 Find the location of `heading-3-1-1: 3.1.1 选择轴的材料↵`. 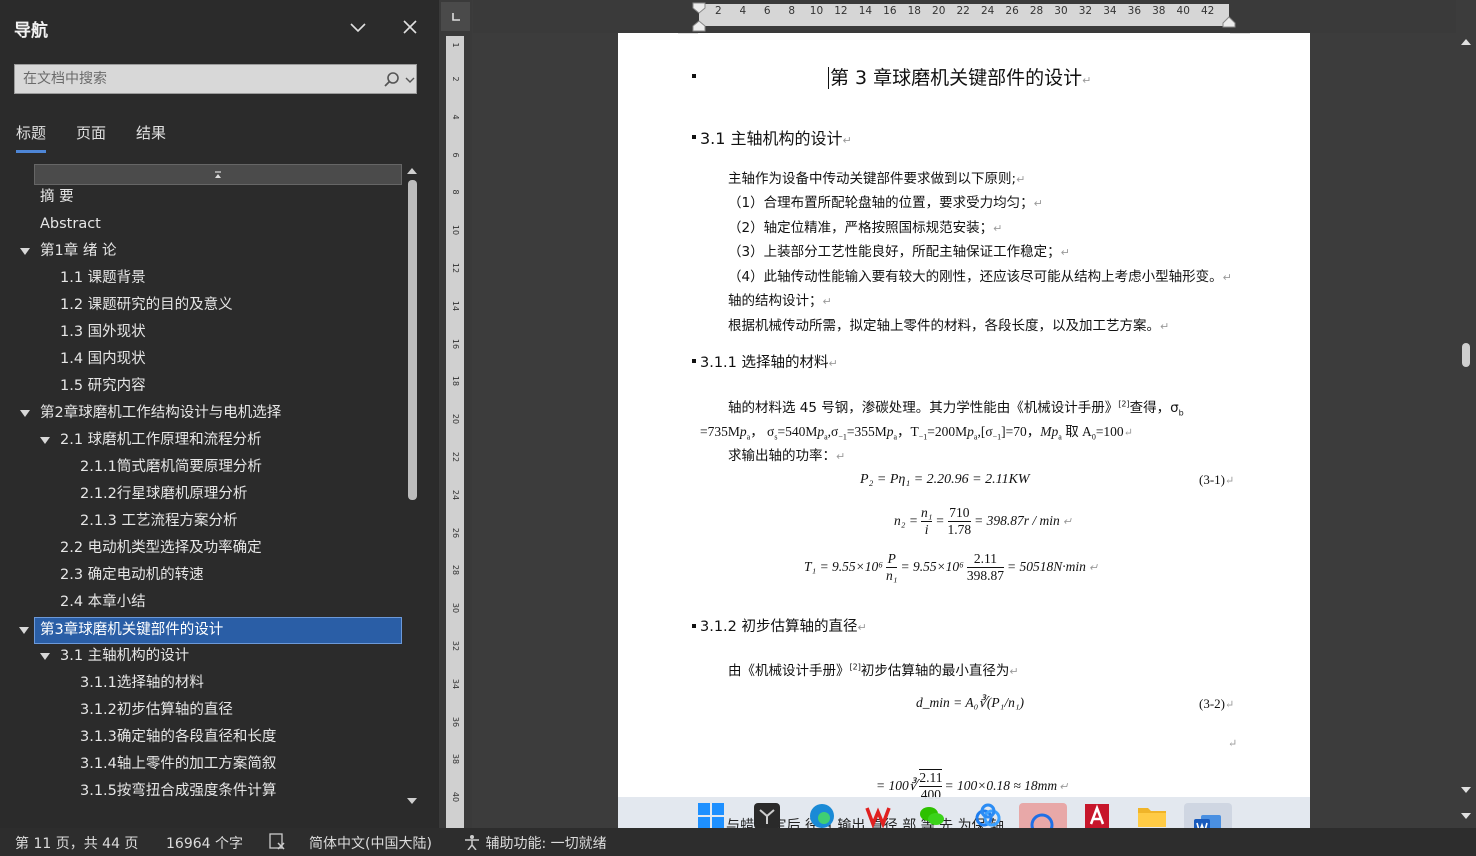

heading-3-1-1: 3.1.1 选择轴的材料↵ is located at coordinates (769, 363).